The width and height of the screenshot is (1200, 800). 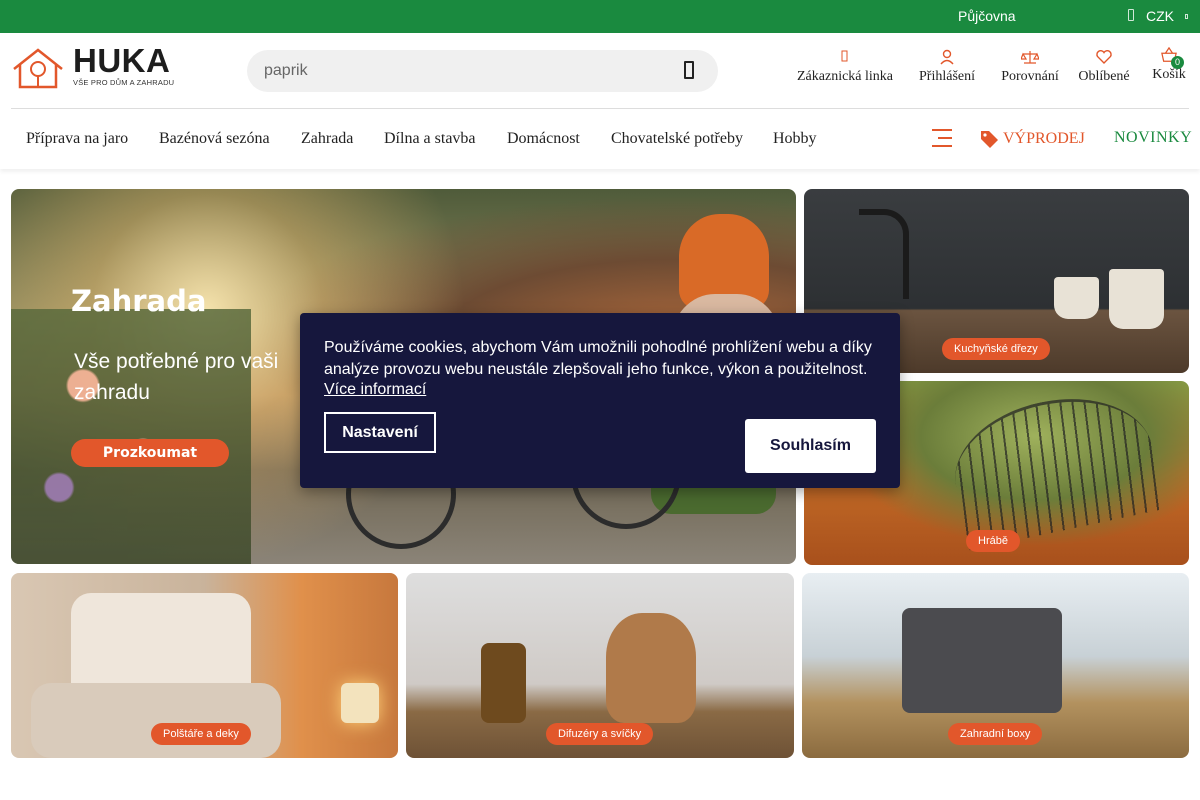 I want to click on diffuser-vase-image, so click(x=651, y=668).